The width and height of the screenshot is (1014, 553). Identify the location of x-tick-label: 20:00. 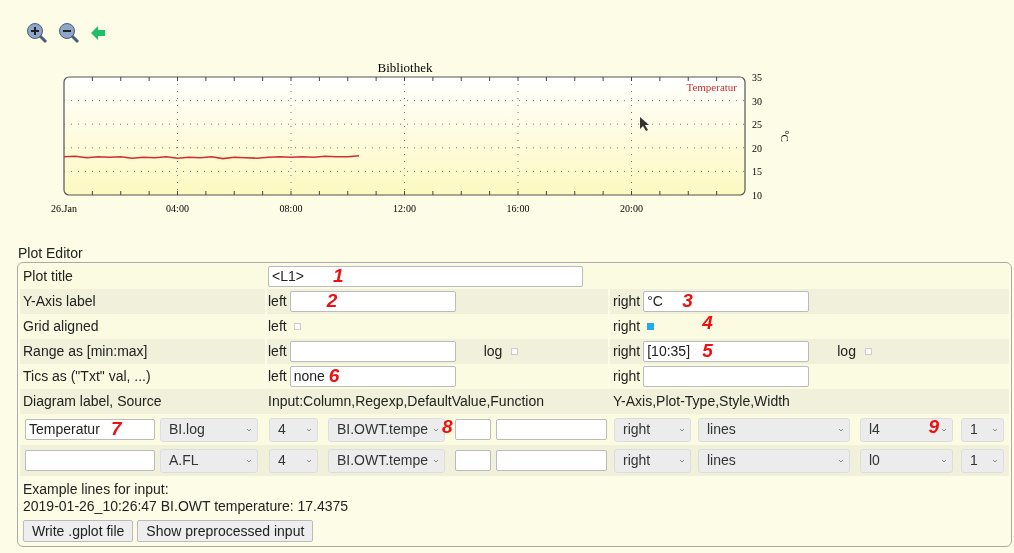
(631, 208).